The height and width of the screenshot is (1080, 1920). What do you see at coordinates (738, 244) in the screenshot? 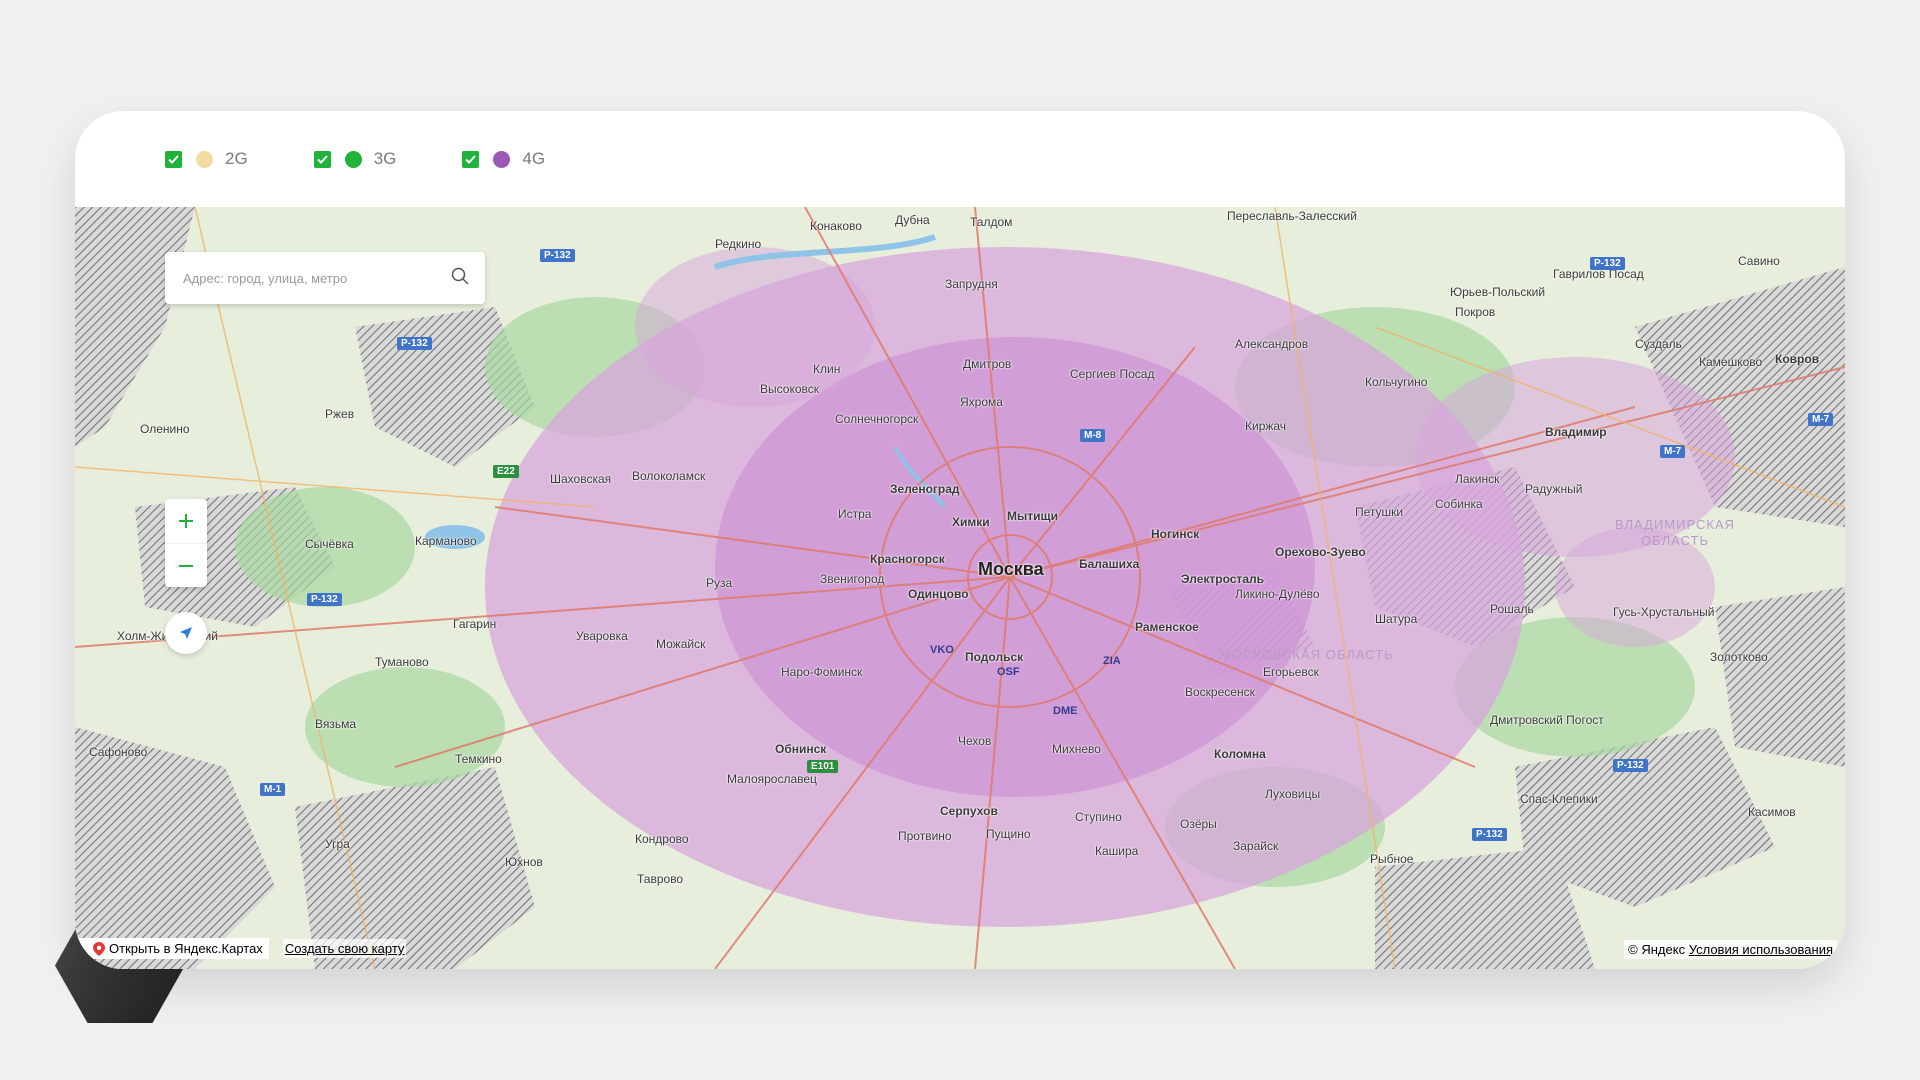
I see `city-label: Редкино` at bounding box center [738, 244].